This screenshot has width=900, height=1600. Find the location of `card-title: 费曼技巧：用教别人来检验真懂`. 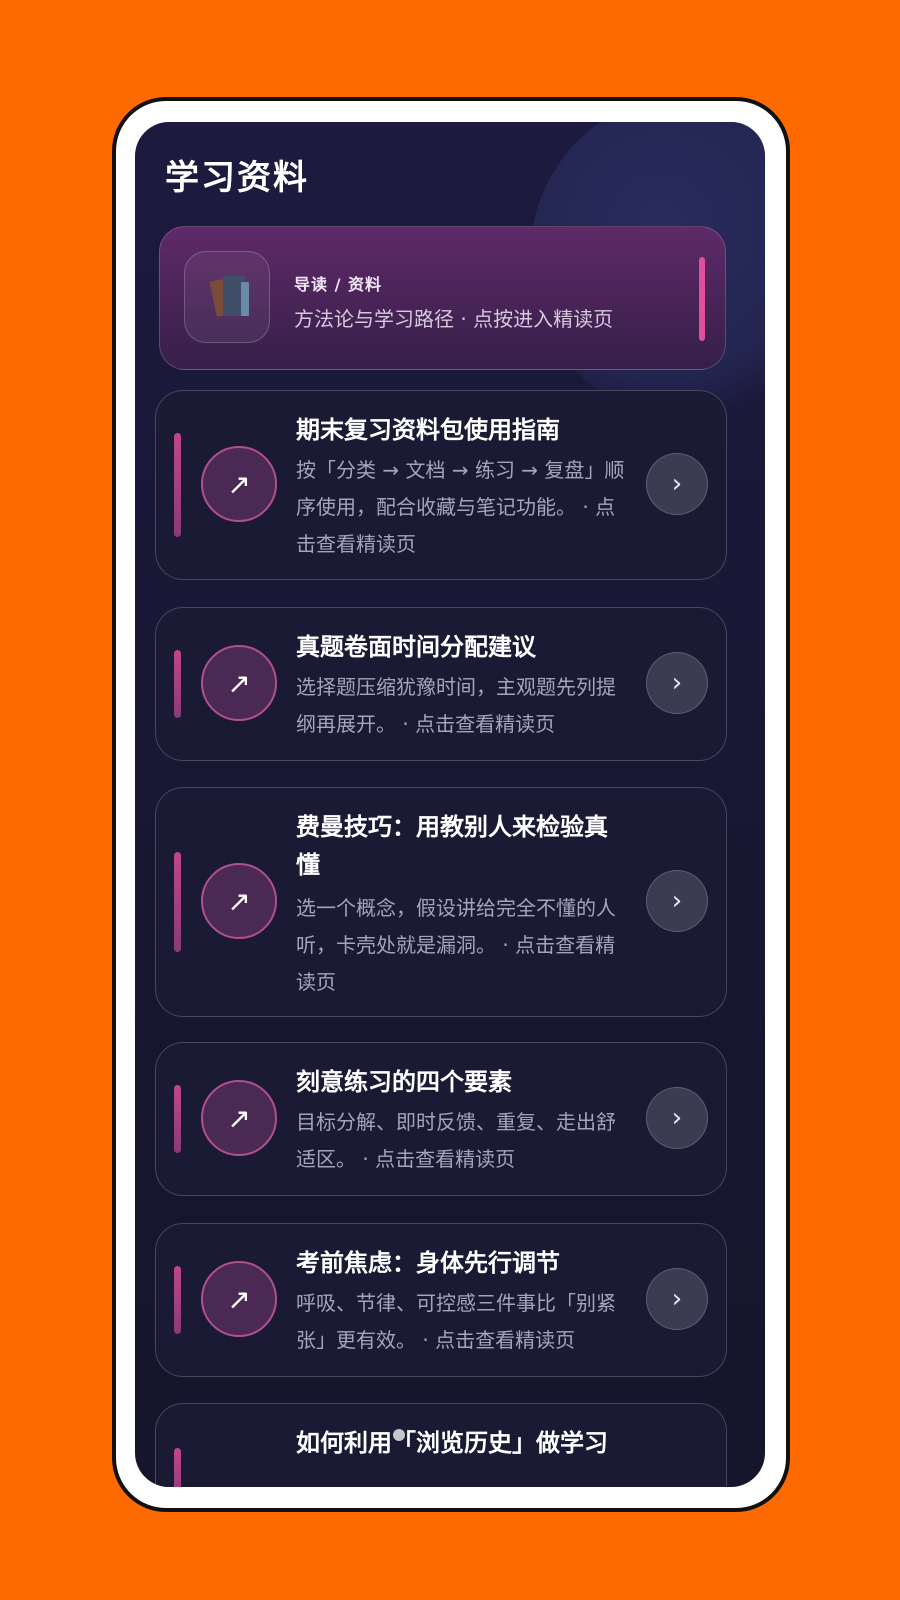

card-title: 费曼技巧：用教别人来检验真懂 is located at coordinates (452, 846).